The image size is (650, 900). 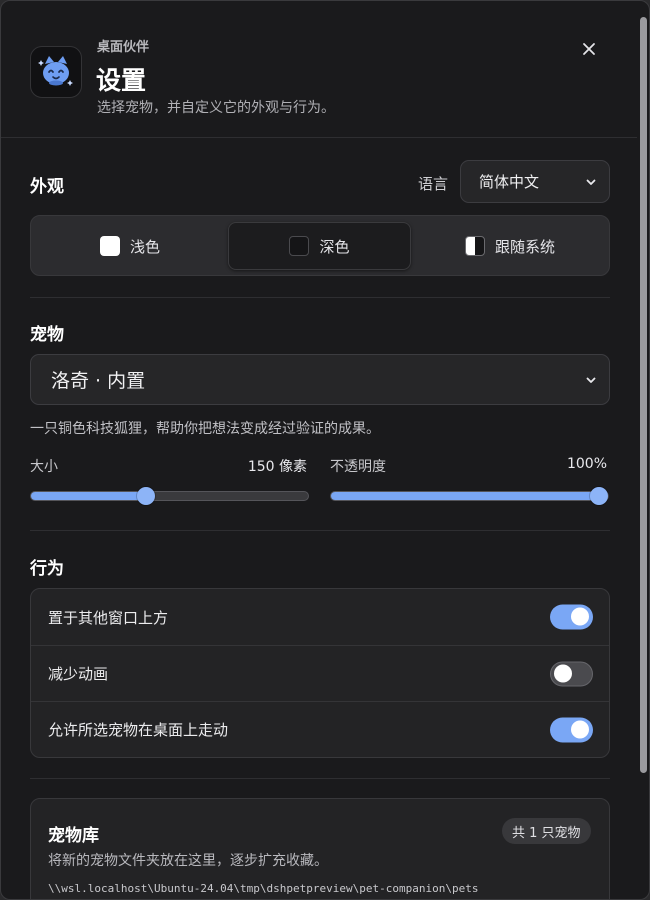 I want to click on toggle-label: 允许所选宠物在桌面上走动, so click(x=138, y=730).